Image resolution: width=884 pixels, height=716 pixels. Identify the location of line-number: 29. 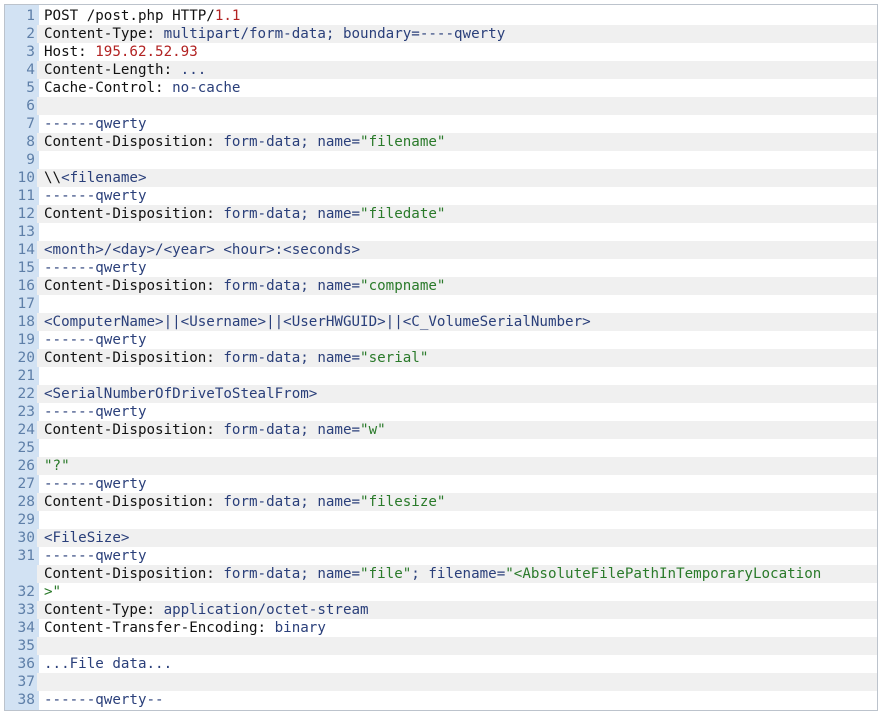
(21, 520).